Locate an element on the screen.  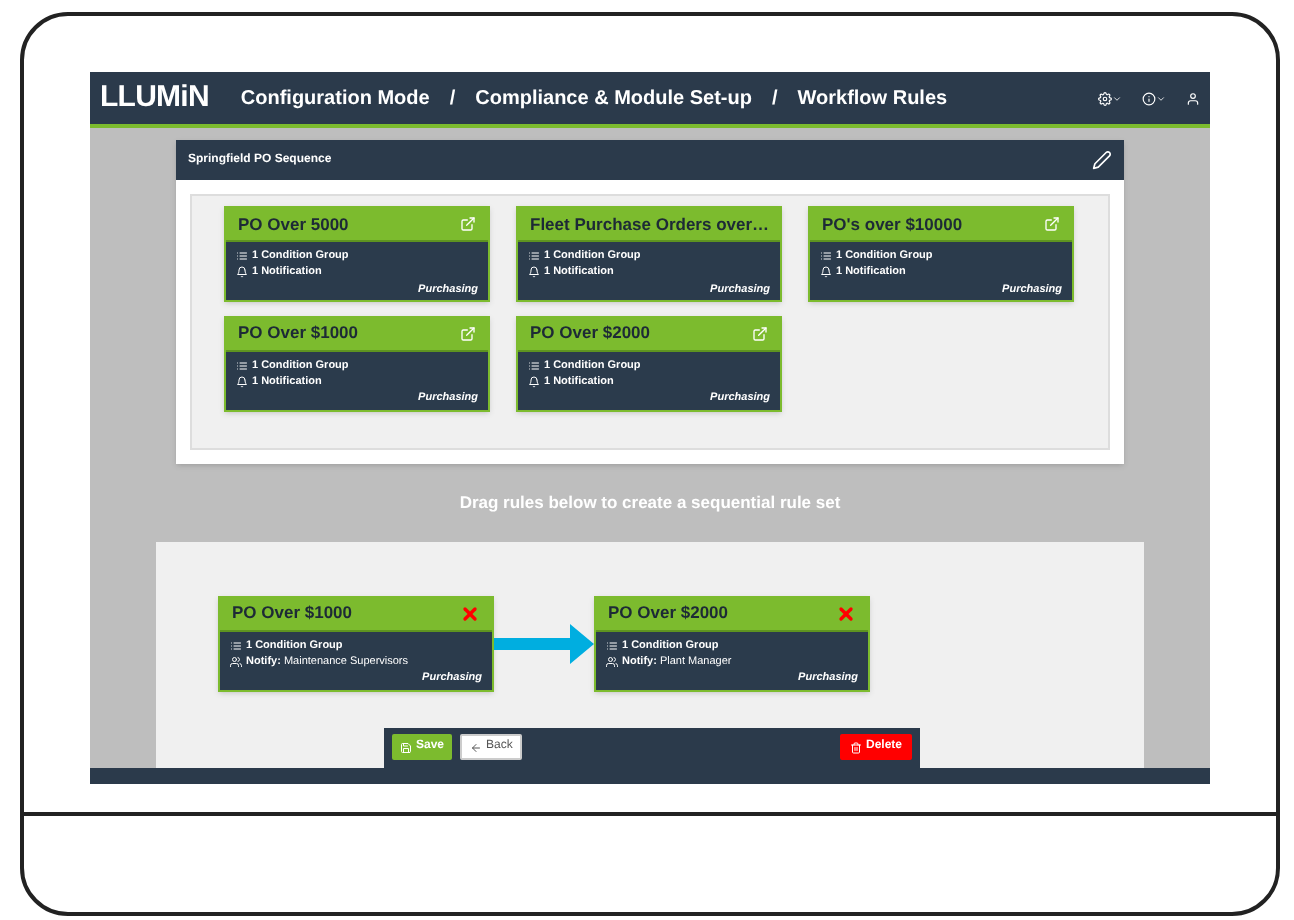
user-icon is located at coordinates (1193, 98).